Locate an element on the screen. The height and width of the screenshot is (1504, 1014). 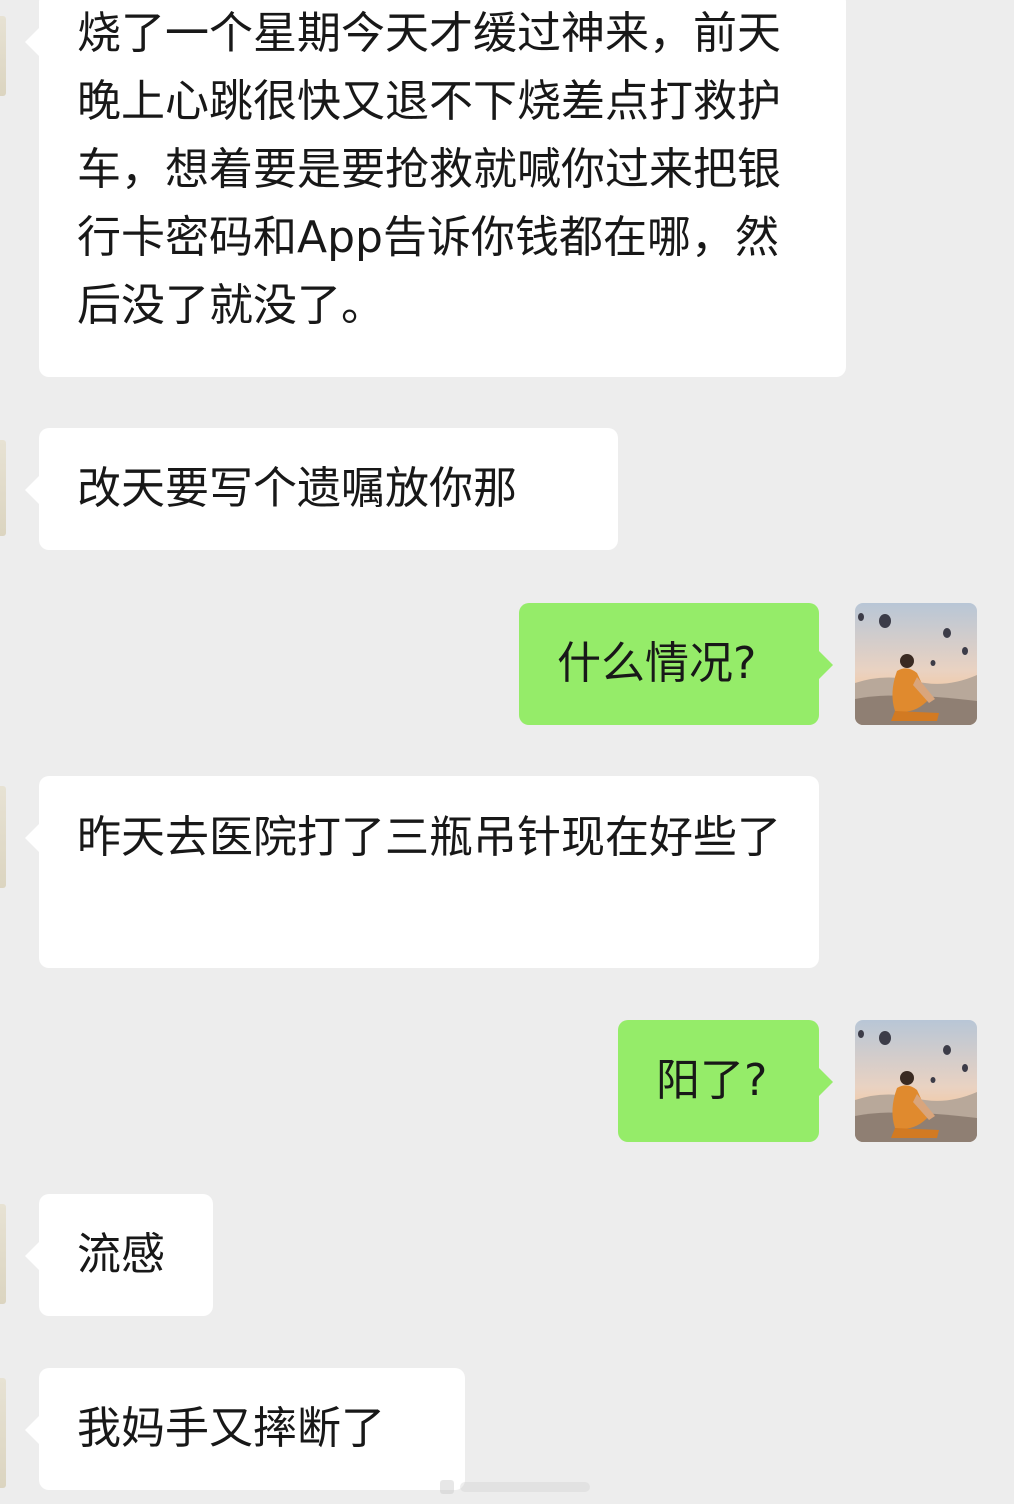
message-bubble-incoming: 改天要写个遗嘱放你那 is located at coordinates (321, 489).